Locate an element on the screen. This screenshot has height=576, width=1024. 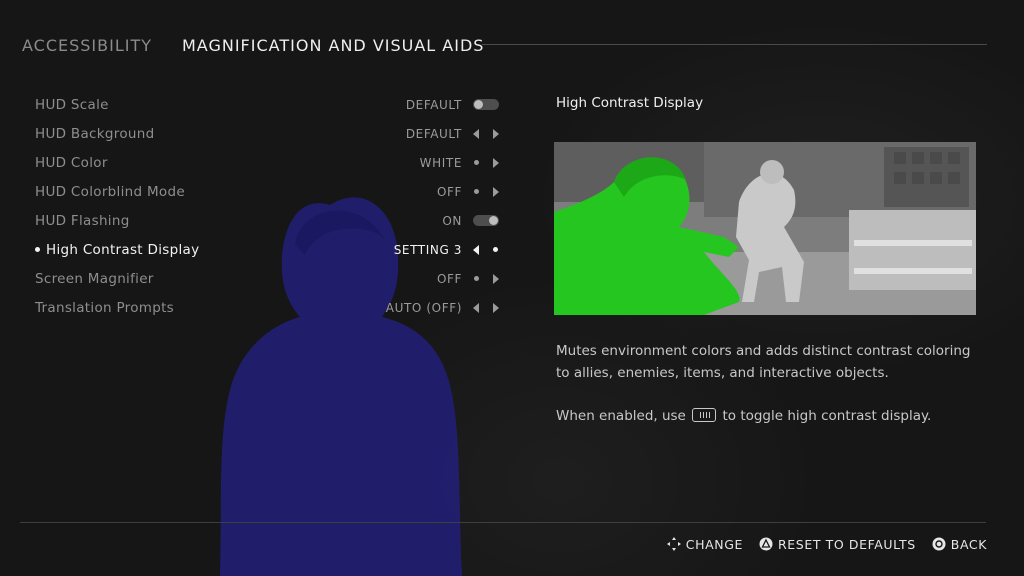
breadcrumb-parent: ACCESSIBILITY is located at coordinates (87, 45).